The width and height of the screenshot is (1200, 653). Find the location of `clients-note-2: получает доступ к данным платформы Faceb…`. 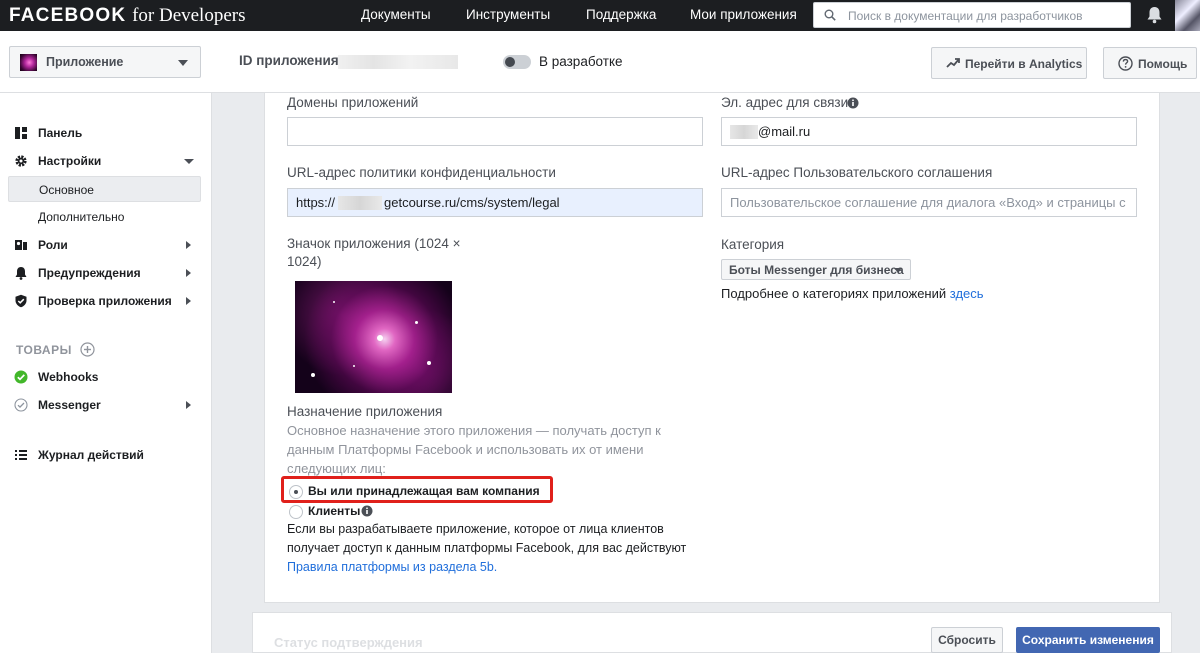

clients-note-2: получает доступ к данным платформы Faceb… is located at coordinates (487, 548).